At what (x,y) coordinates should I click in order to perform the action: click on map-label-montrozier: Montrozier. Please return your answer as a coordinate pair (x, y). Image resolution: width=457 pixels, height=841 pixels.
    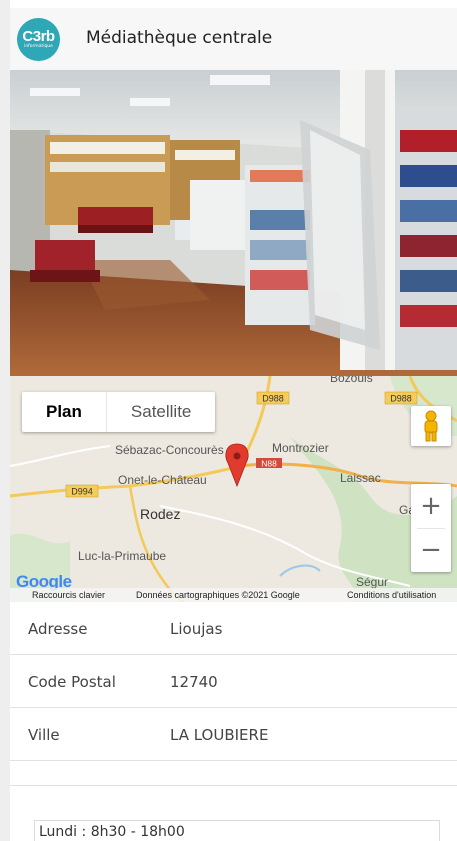
    Looking at the image, I should click on (300, 448).